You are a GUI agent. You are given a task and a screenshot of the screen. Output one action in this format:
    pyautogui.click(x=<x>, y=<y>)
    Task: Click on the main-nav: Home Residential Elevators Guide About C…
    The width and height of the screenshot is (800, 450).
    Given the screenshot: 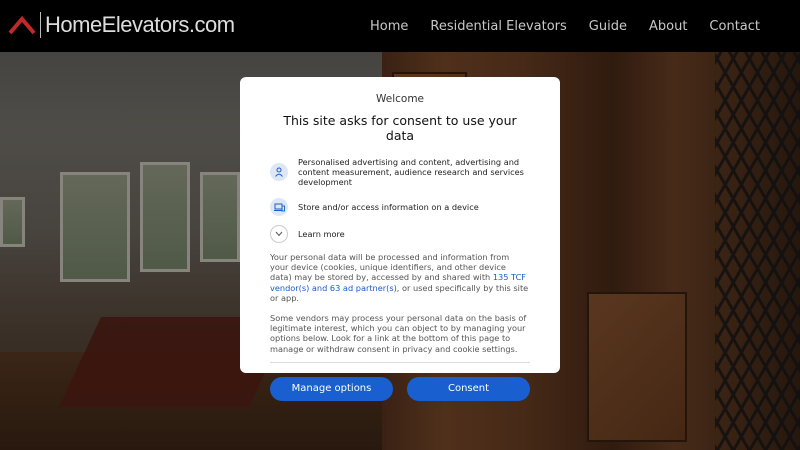 What is the action you would take?
    pyautogui.click(x=554, y=26)
    